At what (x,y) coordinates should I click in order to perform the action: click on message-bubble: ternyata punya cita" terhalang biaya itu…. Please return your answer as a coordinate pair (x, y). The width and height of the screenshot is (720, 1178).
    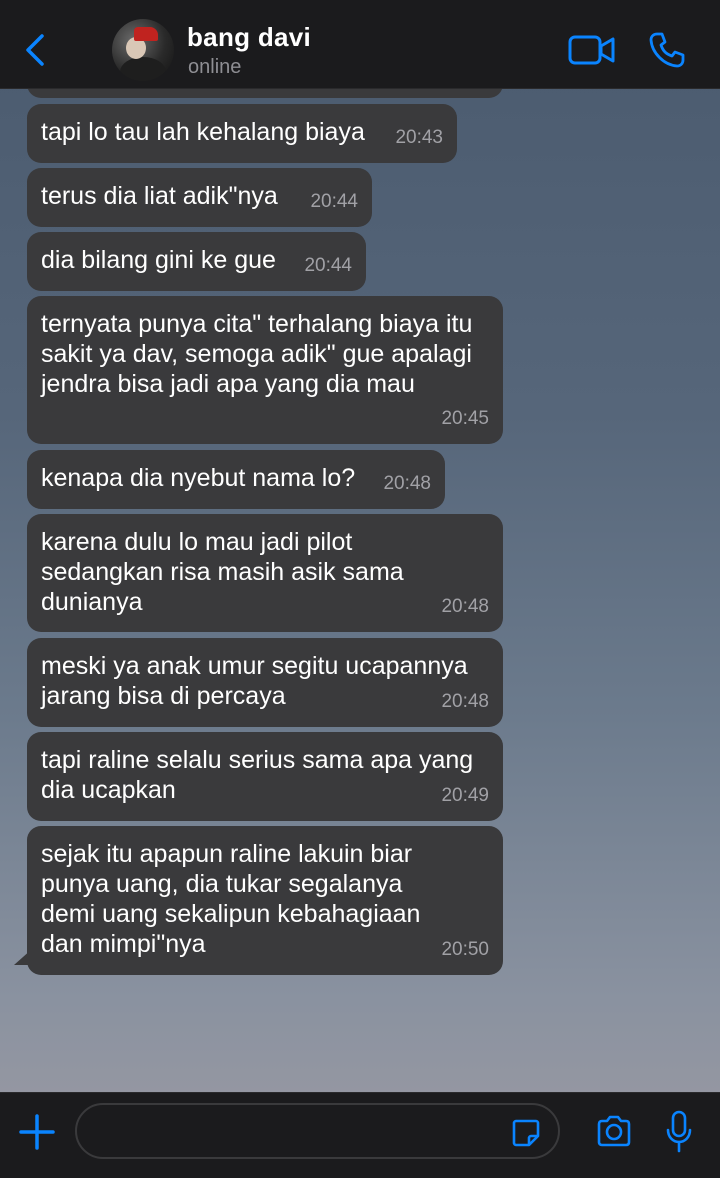
    Looking at the image, I should click on (265, 370).